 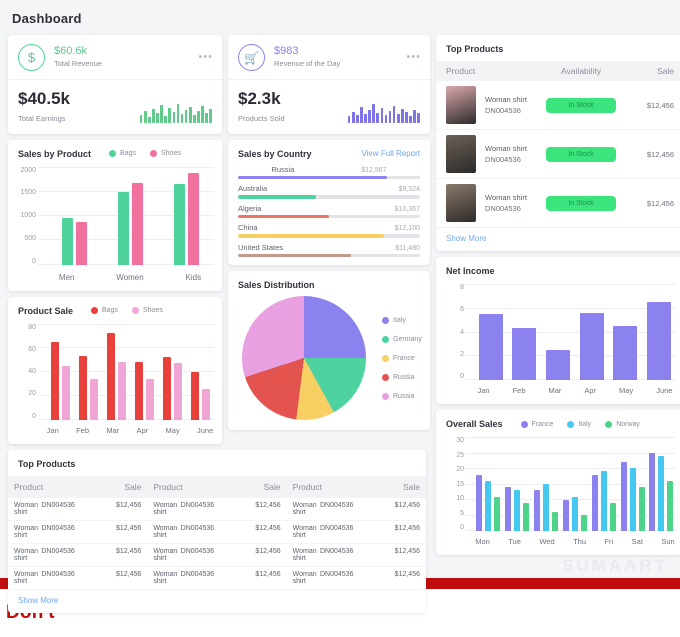 I want to click on bar-group-container, so click(x=130, y=216).